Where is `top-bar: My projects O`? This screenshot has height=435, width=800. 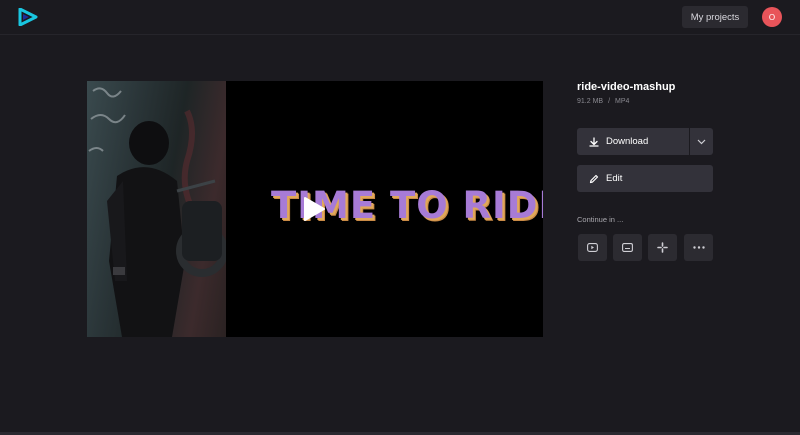
top-bar: My projects O is located at coordinates (400, 17).